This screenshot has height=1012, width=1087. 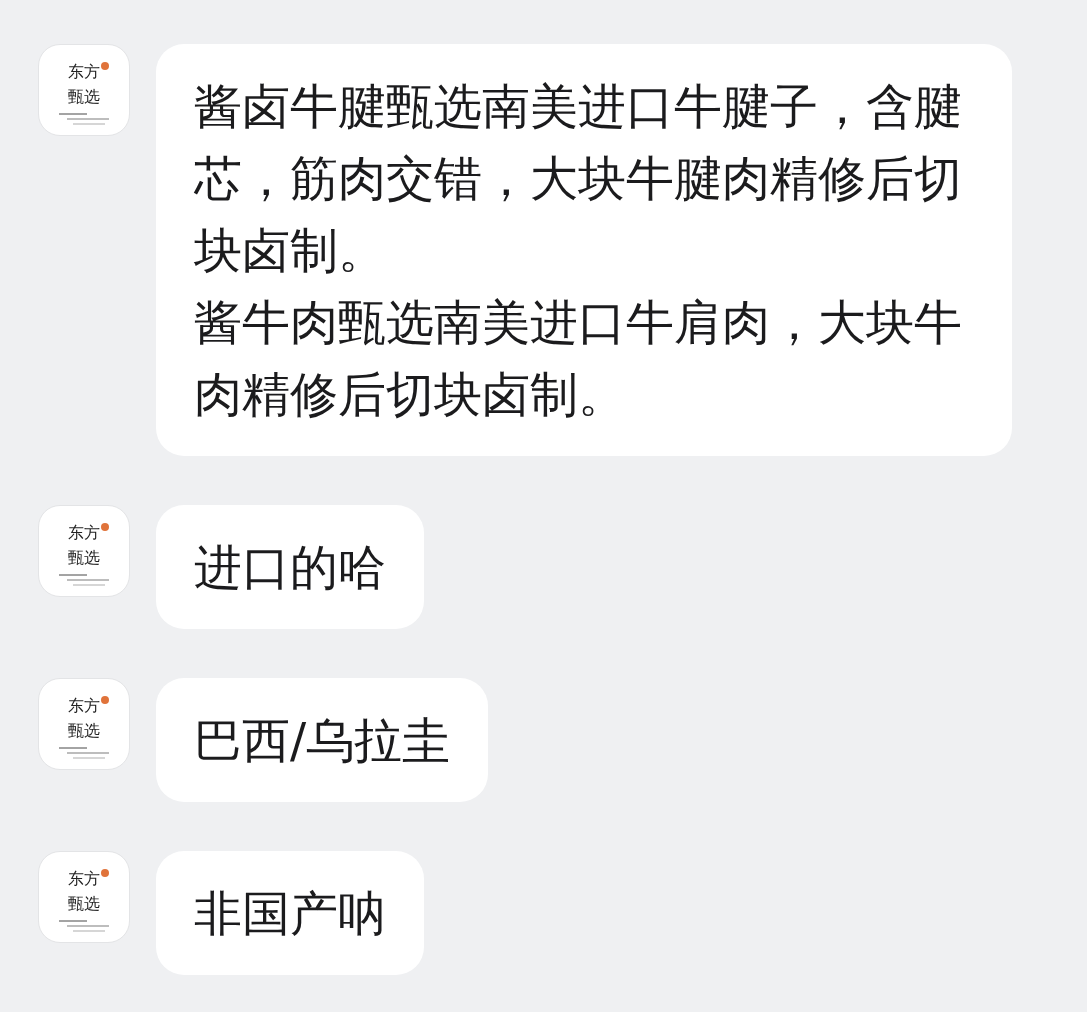 What do you see at coordinates (578, 358) in the screenshot?
I see `message-text: 酱牛肉甄选南美进口牛肩肉，大块牛肉精修后切块卤制。` at bounding box center [578, 358].